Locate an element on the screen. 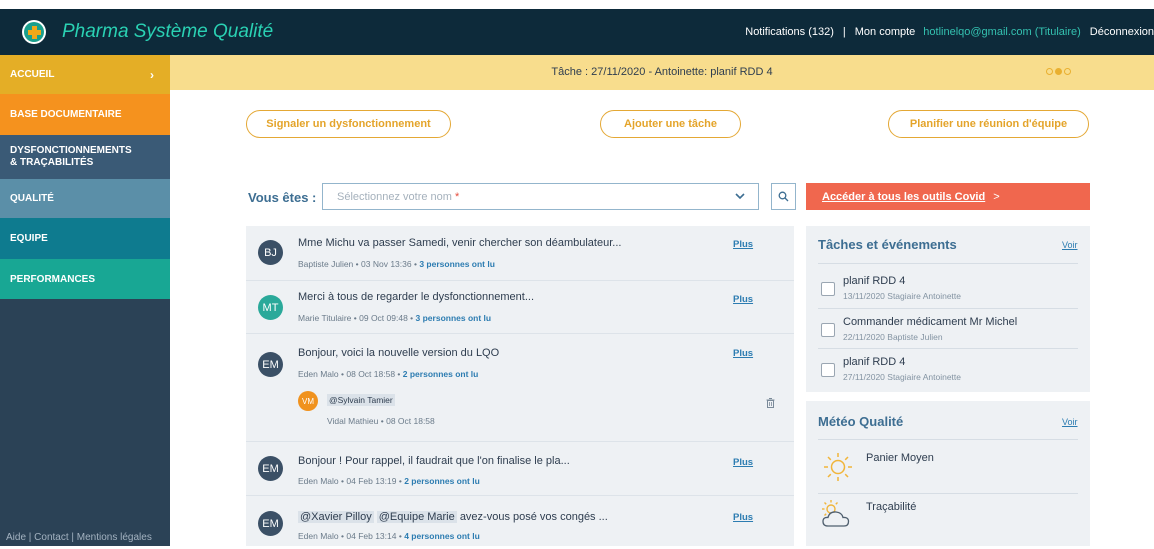 The height and width of the screenshot is (549, 1154). top-frame is located at coordinates (577, 4).